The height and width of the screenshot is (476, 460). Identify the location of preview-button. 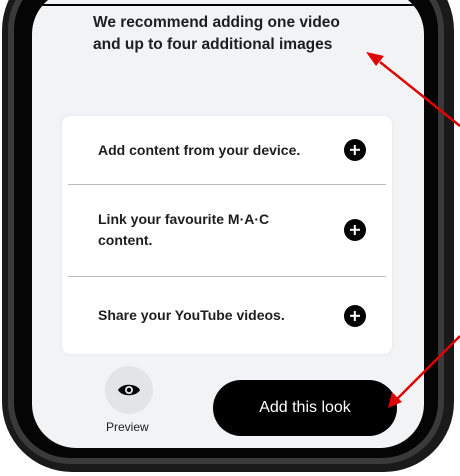
(129, 390).